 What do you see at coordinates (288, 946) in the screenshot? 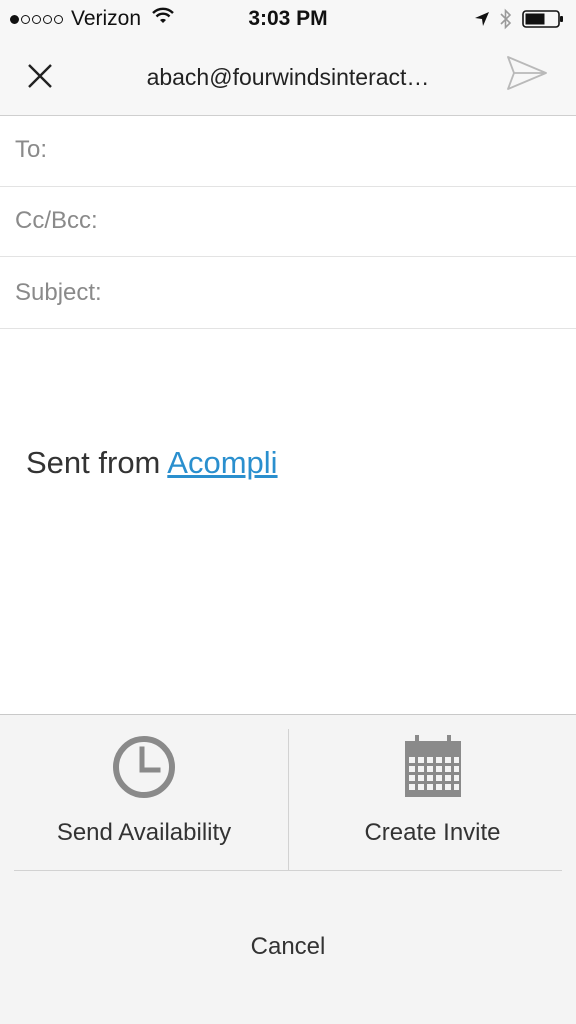
I see `cancel-label: Cancel` at bounding box center [288, 946].